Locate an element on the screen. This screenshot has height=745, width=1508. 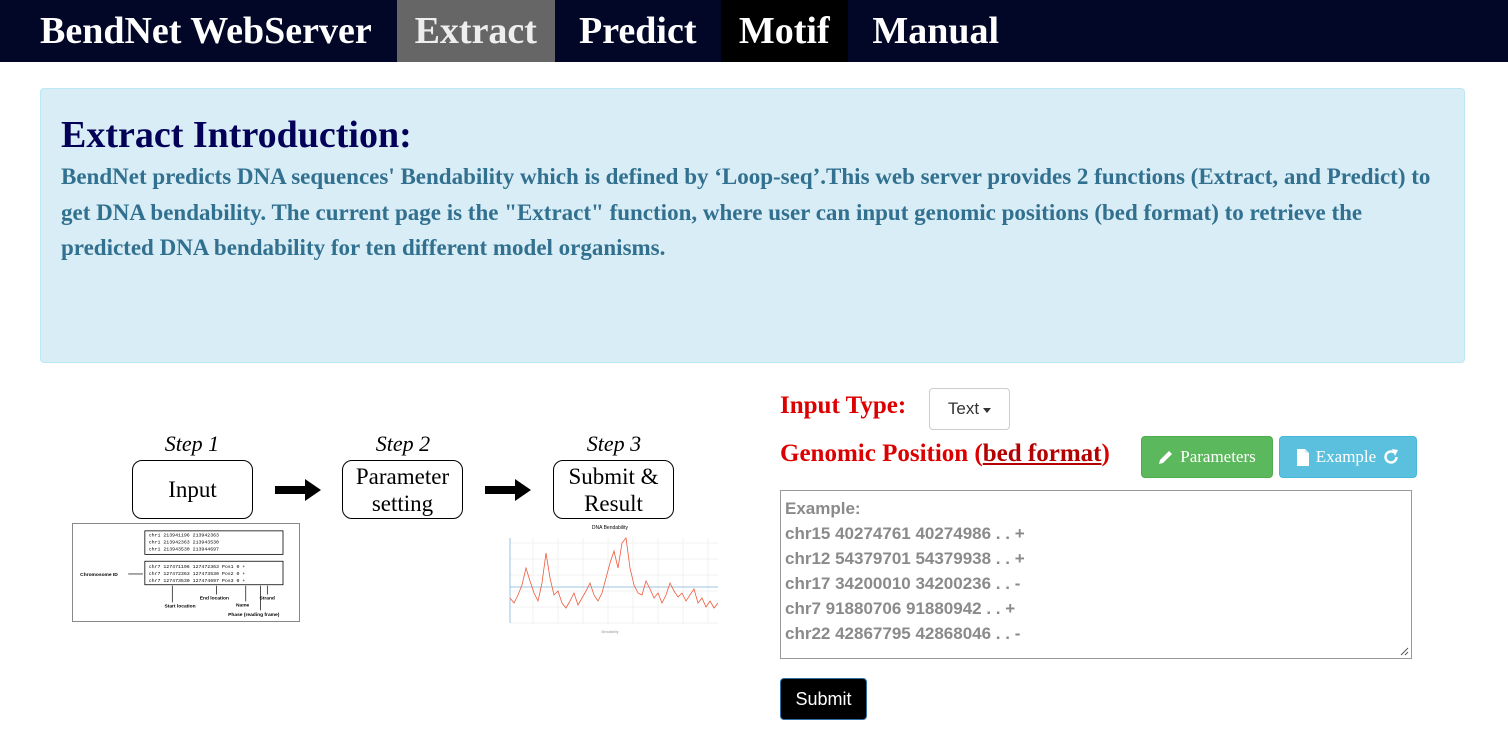
input-type-value: Text is located at coordinates (963, 408).